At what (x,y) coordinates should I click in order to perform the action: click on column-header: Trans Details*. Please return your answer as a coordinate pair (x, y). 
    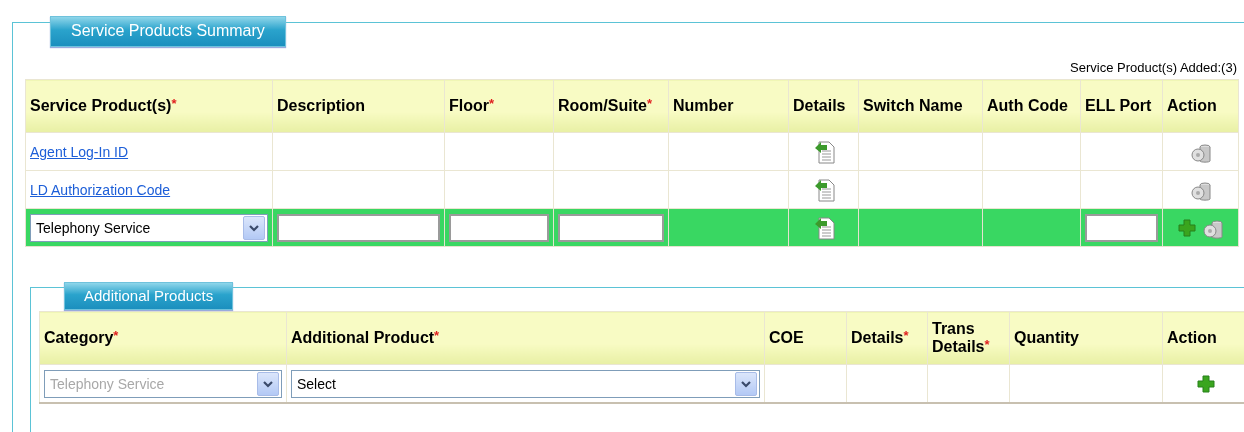
    Looking at the image, I should click on (968, 338).